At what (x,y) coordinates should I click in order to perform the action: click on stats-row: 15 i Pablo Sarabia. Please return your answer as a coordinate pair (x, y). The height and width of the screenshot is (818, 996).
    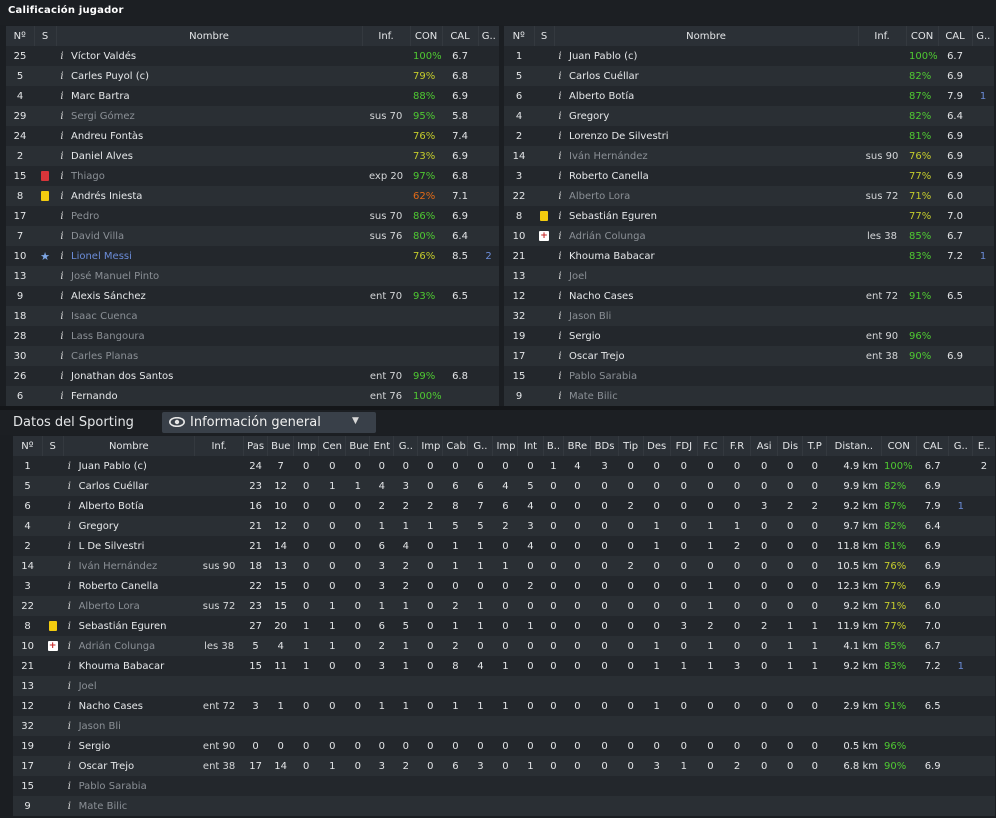
    Looking at the image, I should click on (504, 786).